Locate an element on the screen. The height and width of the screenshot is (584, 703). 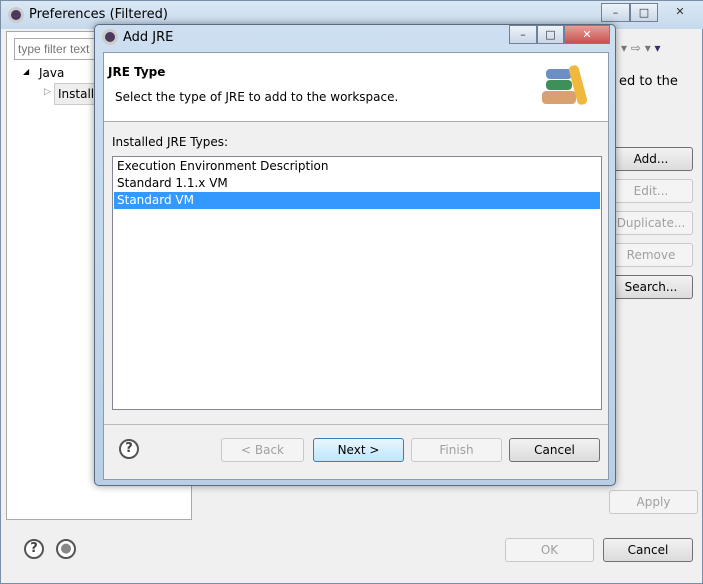
next-button: Next > is located at coordinates (358, 450).